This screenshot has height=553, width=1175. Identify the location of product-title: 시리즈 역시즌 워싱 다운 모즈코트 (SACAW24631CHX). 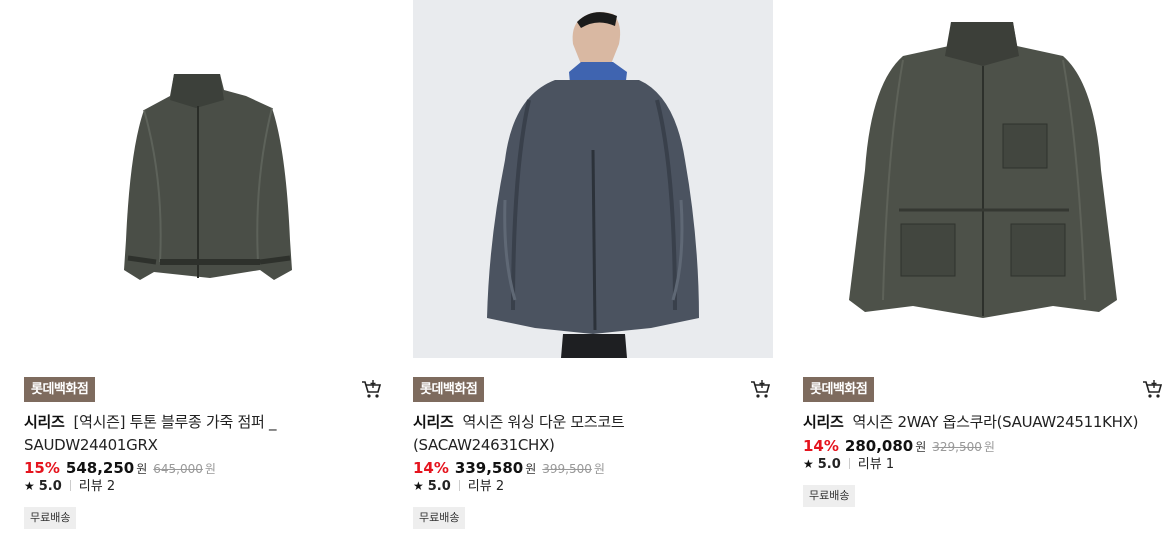
(585, 434).